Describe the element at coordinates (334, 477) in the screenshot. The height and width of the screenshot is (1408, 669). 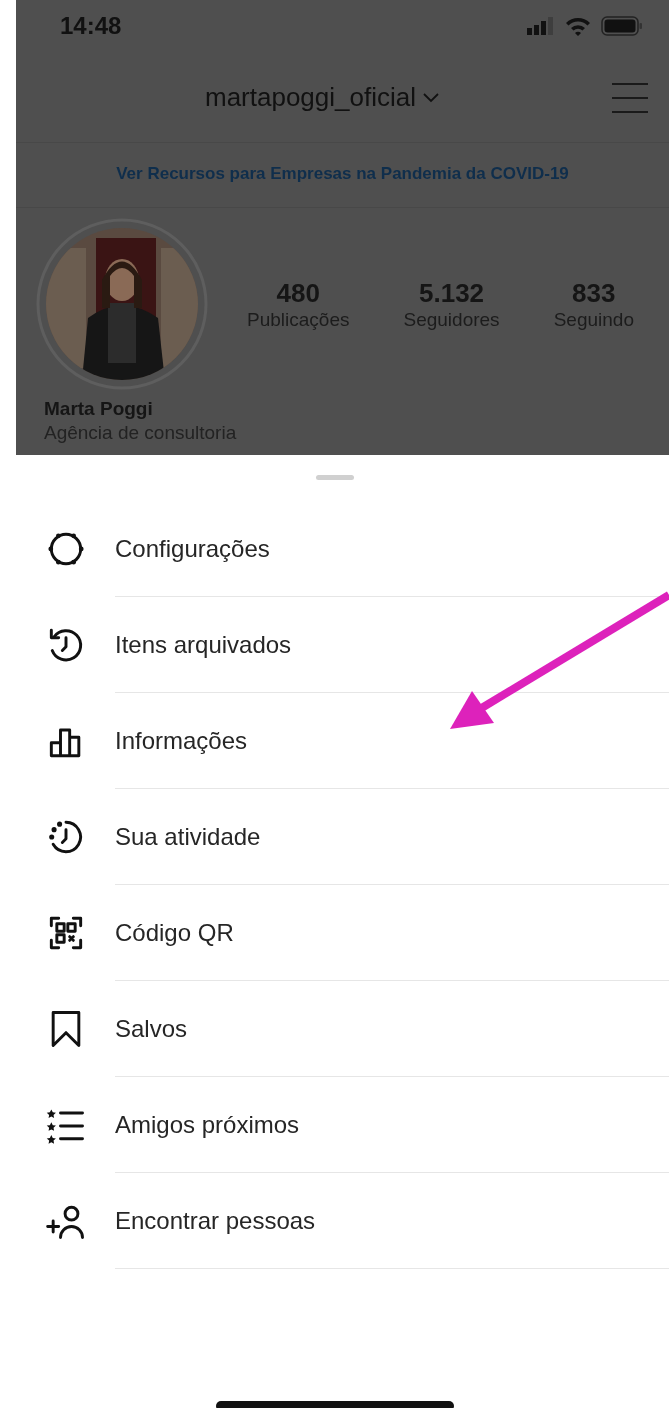
I see `sheet-handle` at that location.